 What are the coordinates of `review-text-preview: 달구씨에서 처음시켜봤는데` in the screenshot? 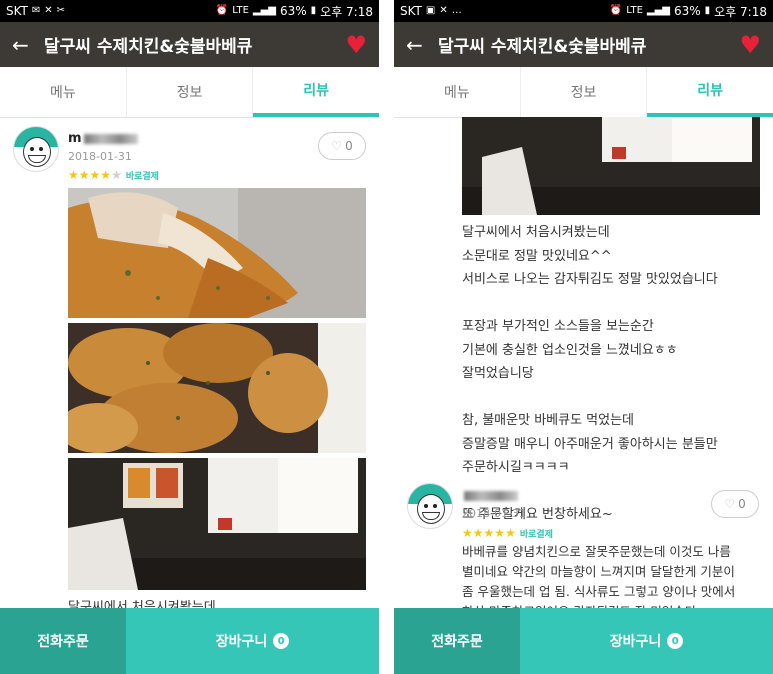 It's located at (142, 604).